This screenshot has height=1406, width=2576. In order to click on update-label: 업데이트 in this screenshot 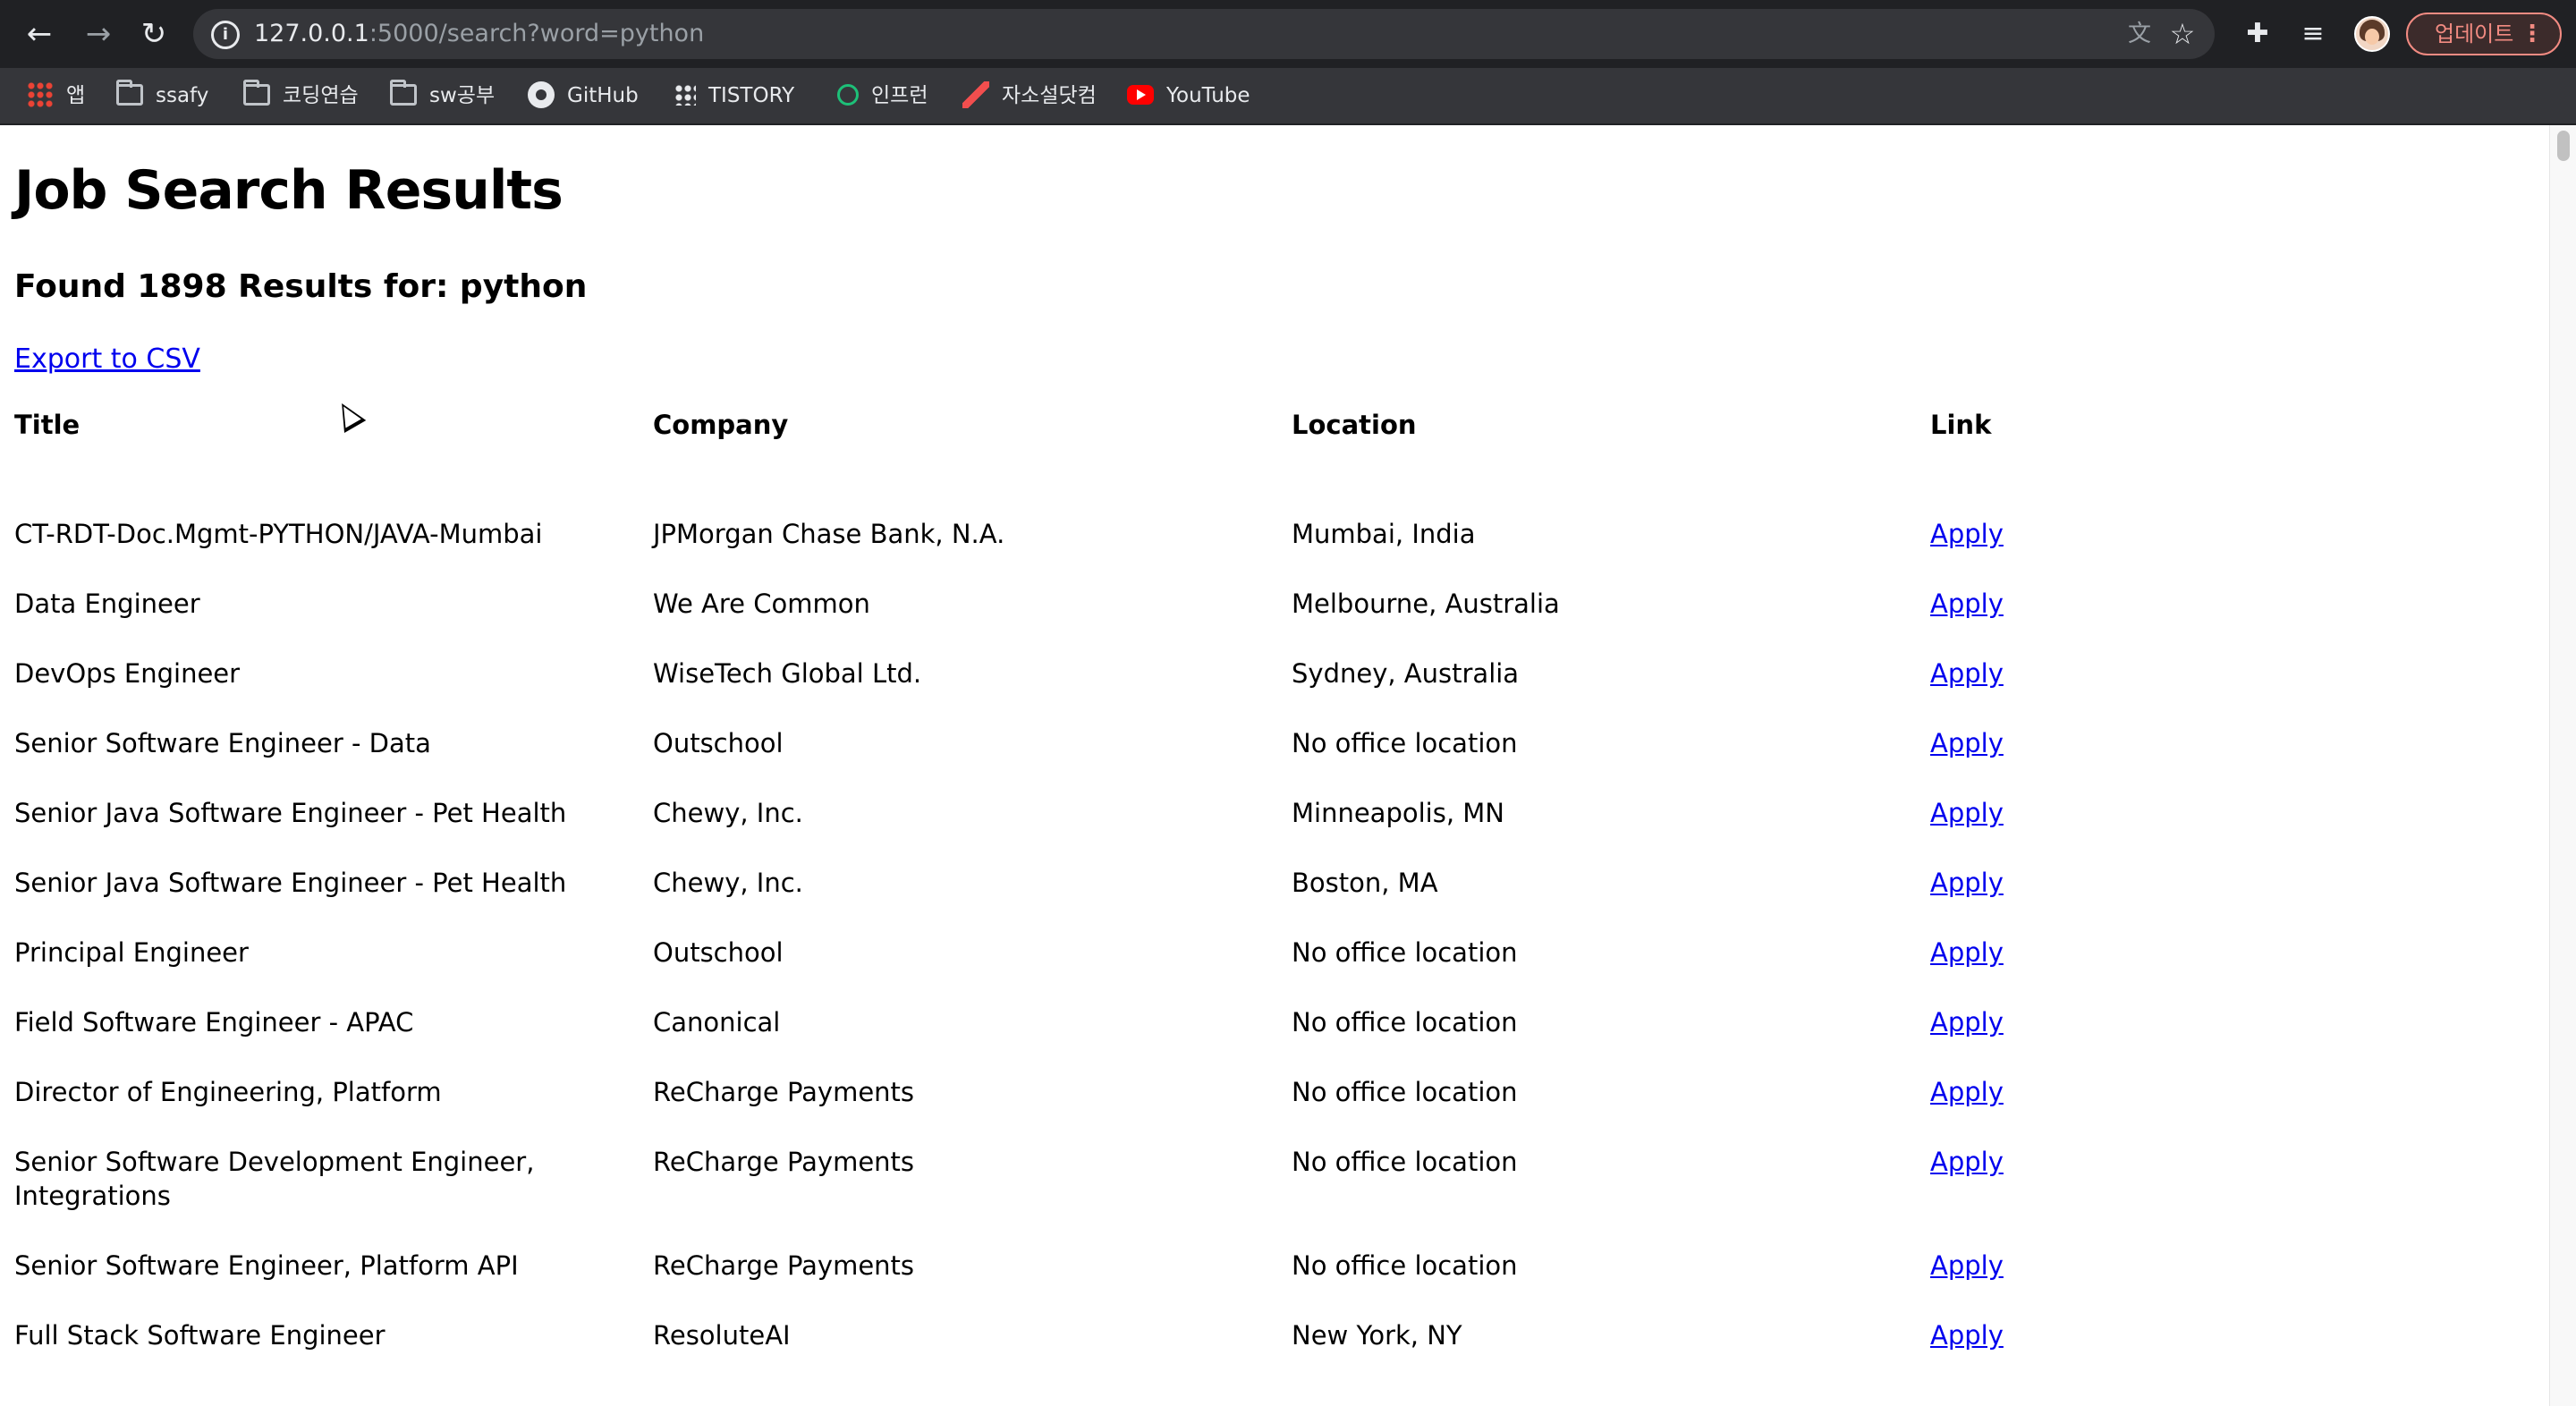, I will do `click(2474, 34)`.